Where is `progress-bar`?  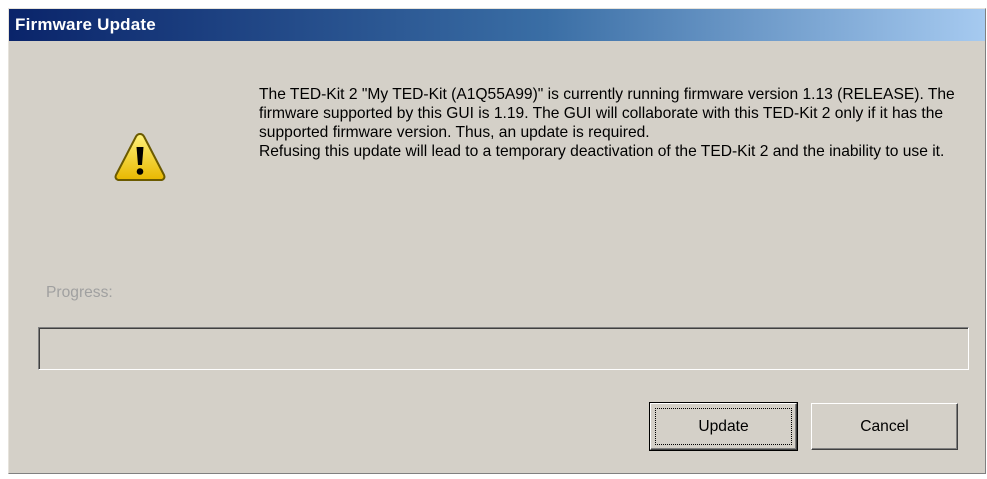
progress-bar is located at coordinates (503, 348).